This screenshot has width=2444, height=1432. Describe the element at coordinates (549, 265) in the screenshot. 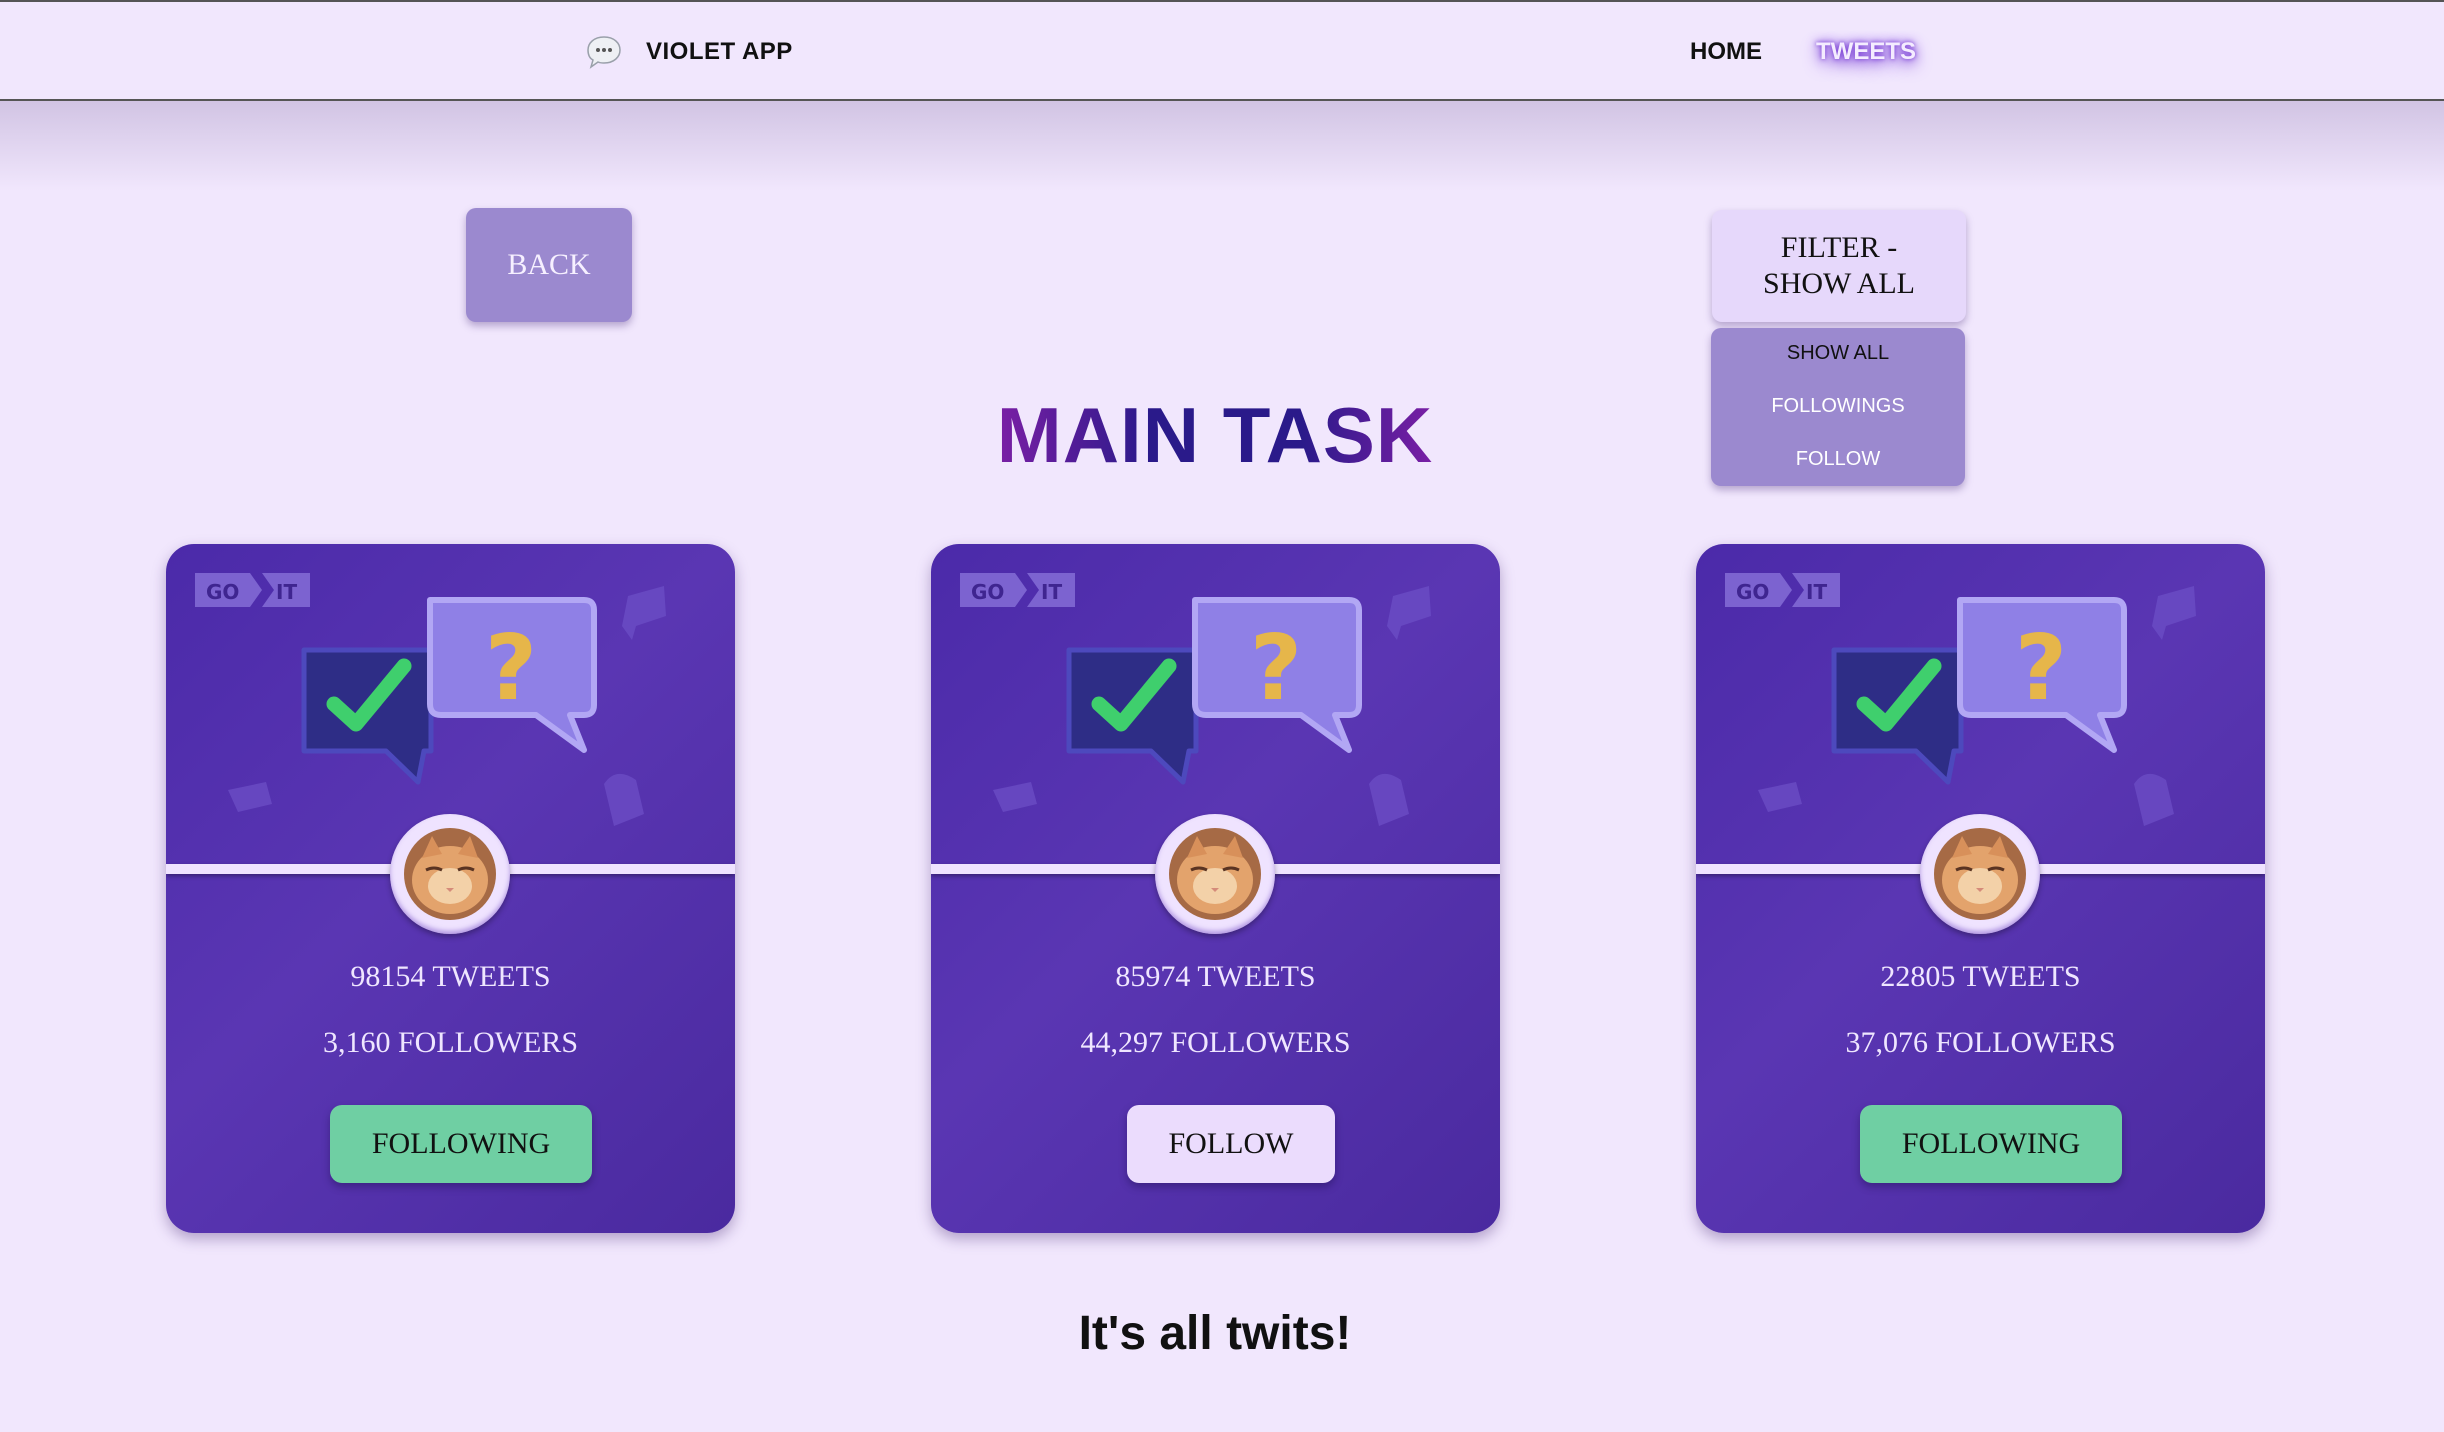

I see `back-button: BACK` at that location.